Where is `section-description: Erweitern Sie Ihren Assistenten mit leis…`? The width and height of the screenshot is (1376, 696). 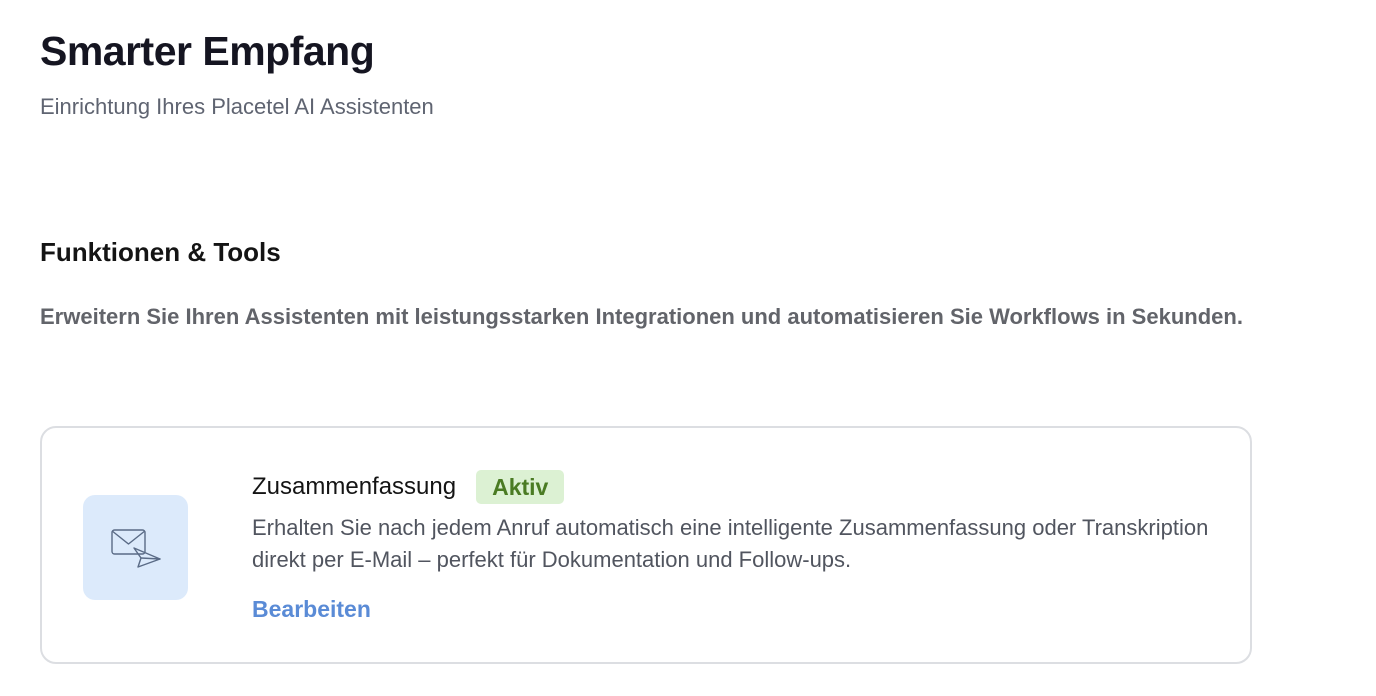 section-description: Erweitern Sie Ihren Assistenten mit leis… is located at coordinates (641, 316).